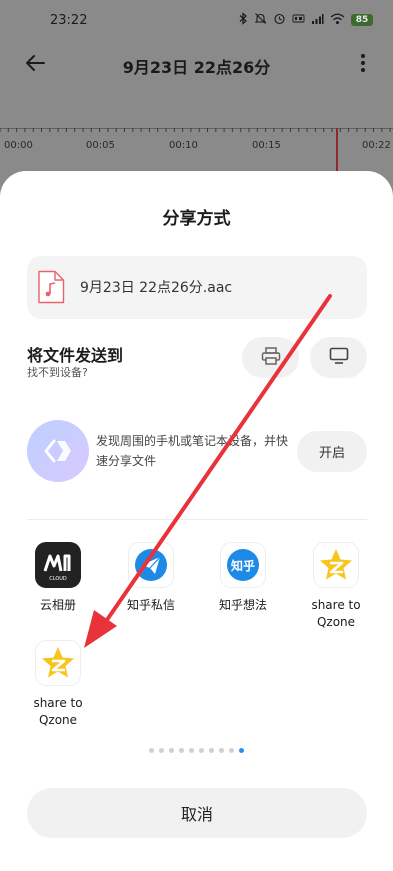  I want to click on status-bar: 23:22 85, so click(196, 21).